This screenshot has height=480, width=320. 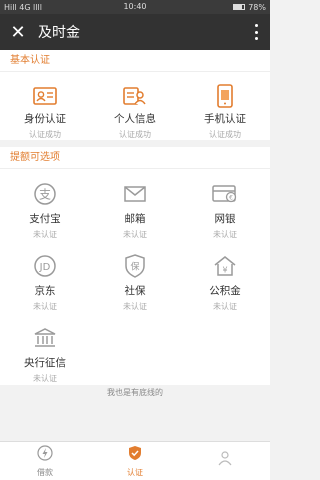 I want to click on list-end-note: 我也是有底线的, so click(x=135, y=393).